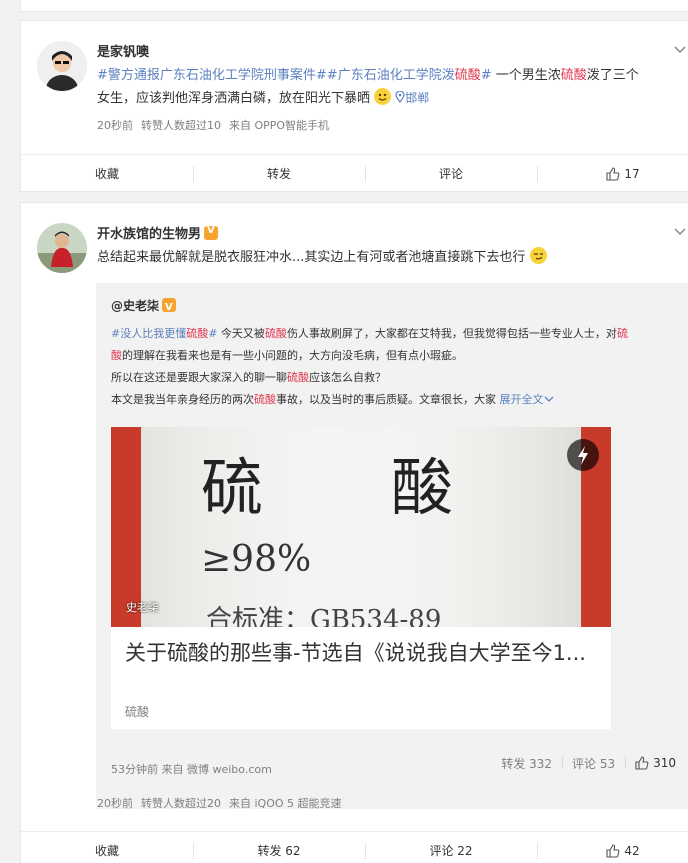  I want to click on like-button: 42, so click(612, 847).